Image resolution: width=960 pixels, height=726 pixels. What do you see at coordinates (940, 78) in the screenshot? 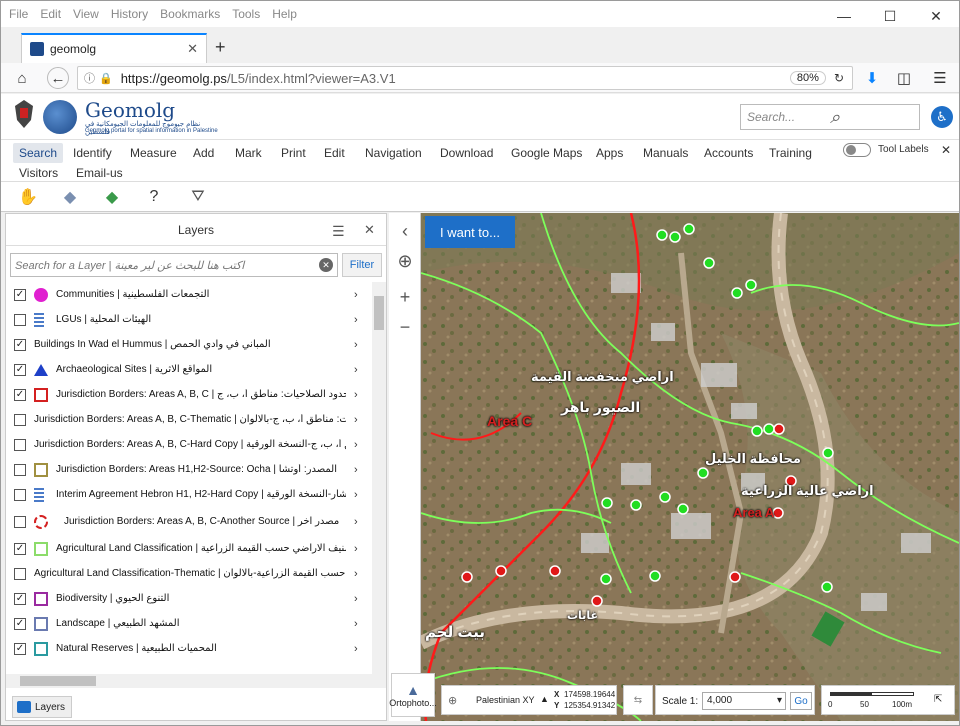
I see `hamburger-menu-icon: ☰` at bounding box center [940, 78].